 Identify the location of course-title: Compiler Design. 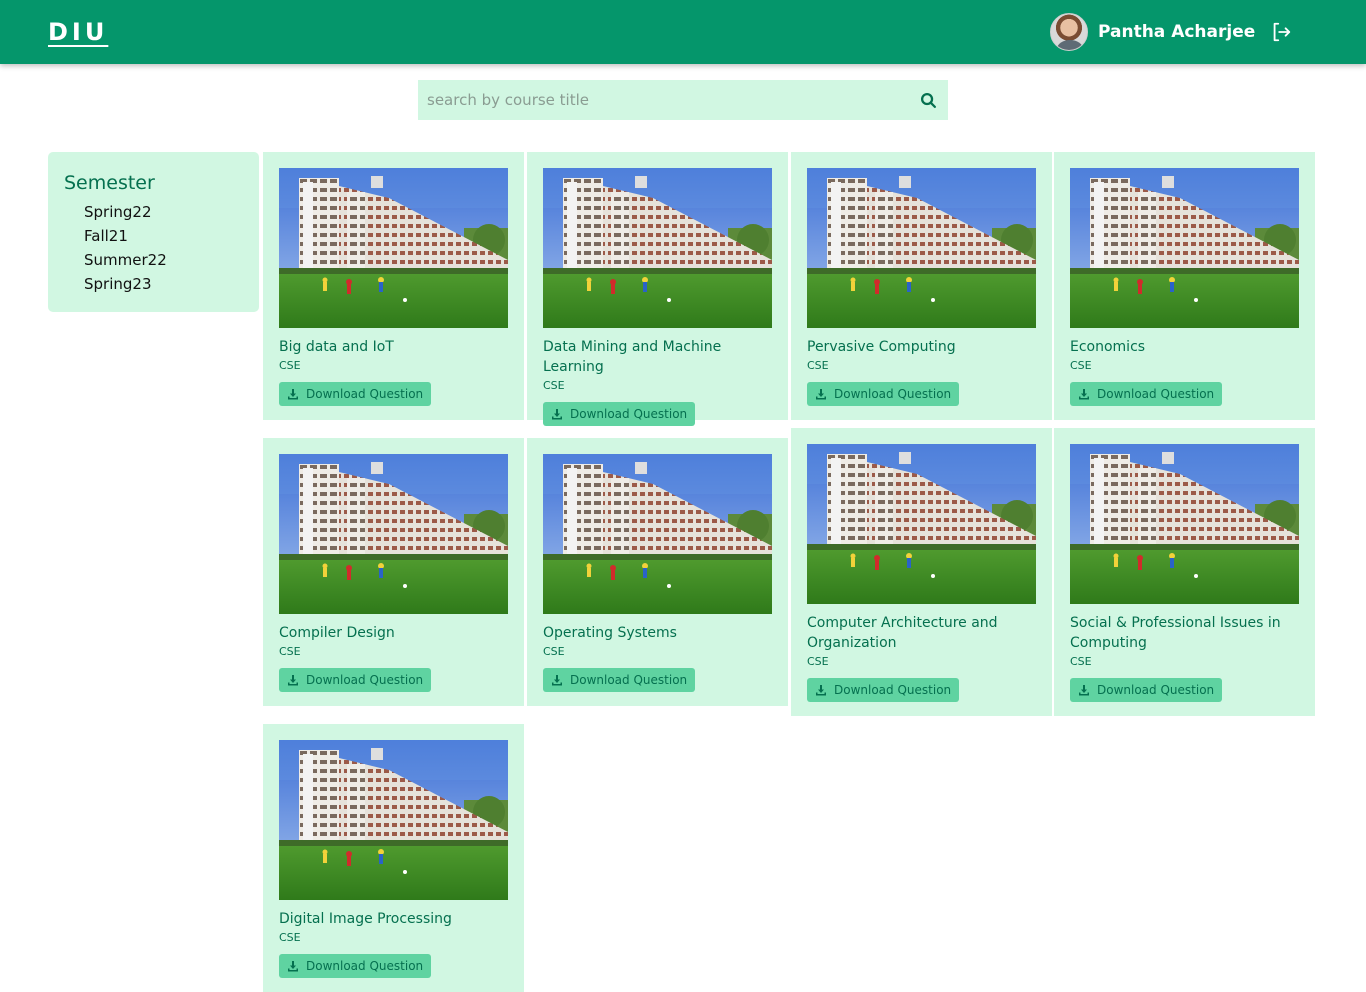
(337, 633).